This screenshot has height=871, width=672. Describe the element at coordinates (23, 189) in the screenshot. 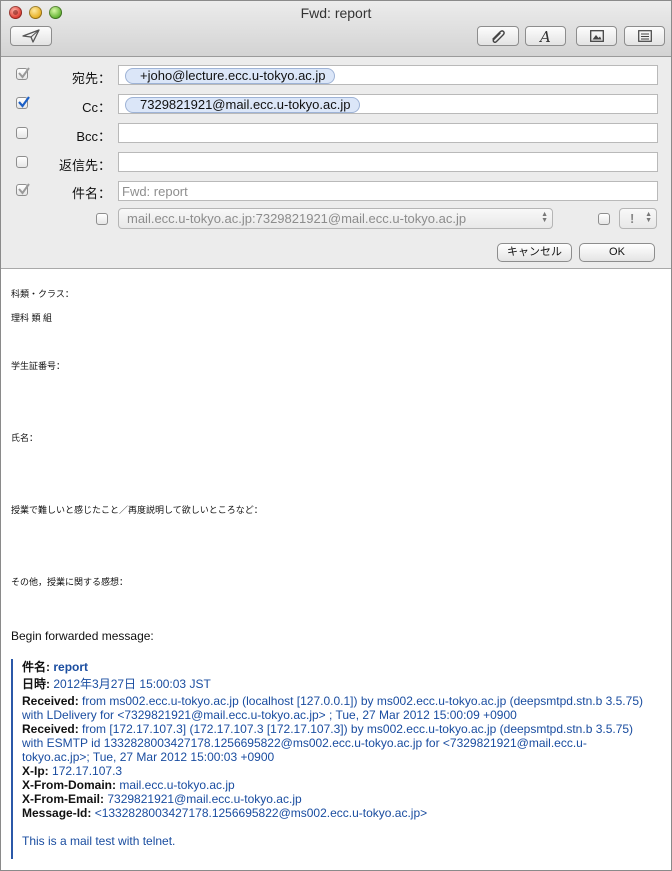

I see `subject-checkbox` at that location.